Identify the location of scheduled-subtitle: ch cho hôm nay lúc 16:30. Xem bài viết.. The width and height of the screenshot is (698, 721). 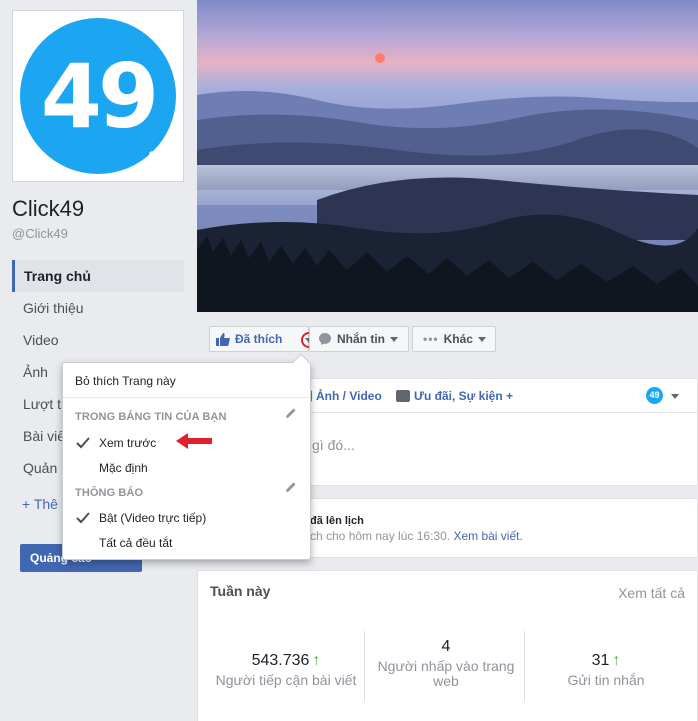
(416, 536).